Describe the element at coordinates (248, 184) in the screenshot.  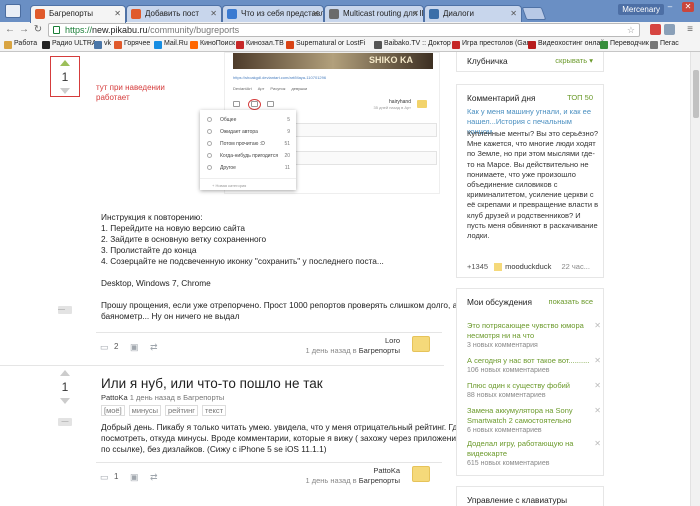
I see `popup-new-category: + Новая категория` at that location.